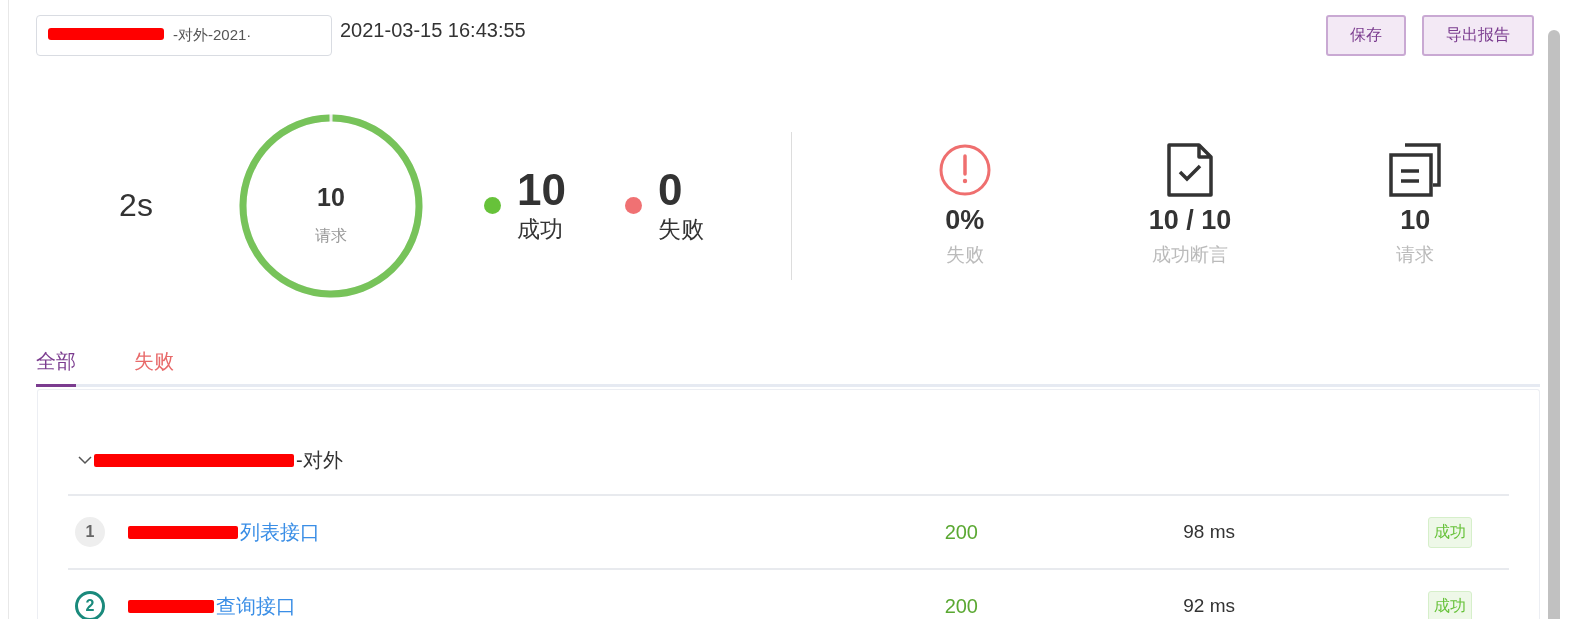 Image resolution: width=1588 pixels, height=619 pixels. I want to click on total-duration: 2s, so click(136, 205).